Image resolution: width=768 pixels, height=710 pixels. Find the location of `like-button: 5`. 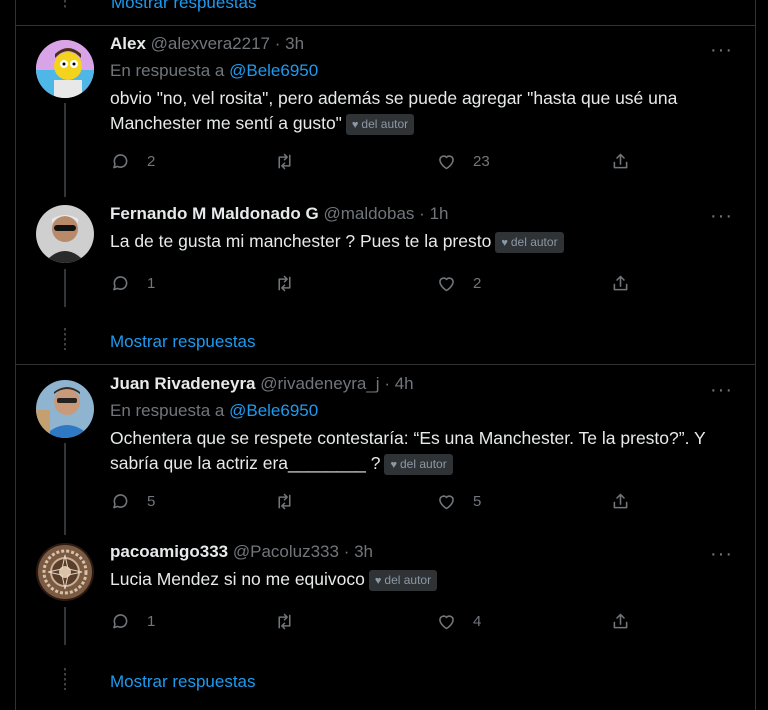

like-button: 5 is located at coordinates (458, 501).